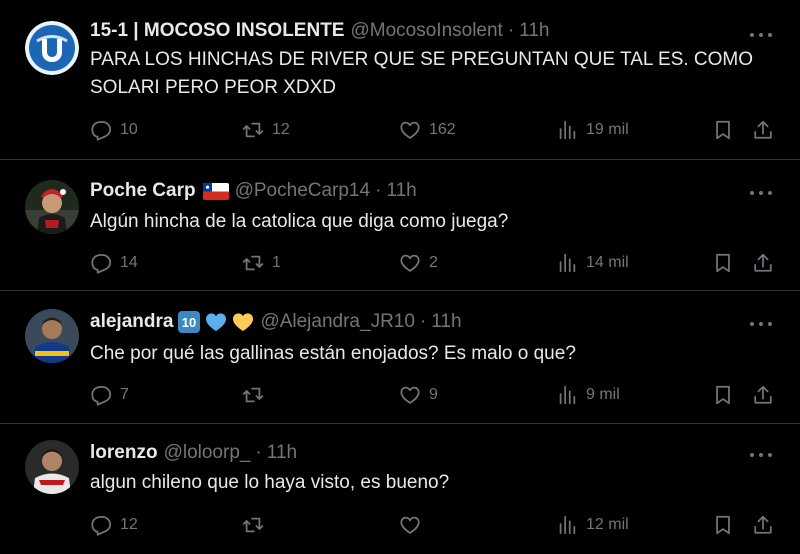  Describe the element at coordinates (124, 453) in the screenshot. I see `author-name: lorenzo` at that location.